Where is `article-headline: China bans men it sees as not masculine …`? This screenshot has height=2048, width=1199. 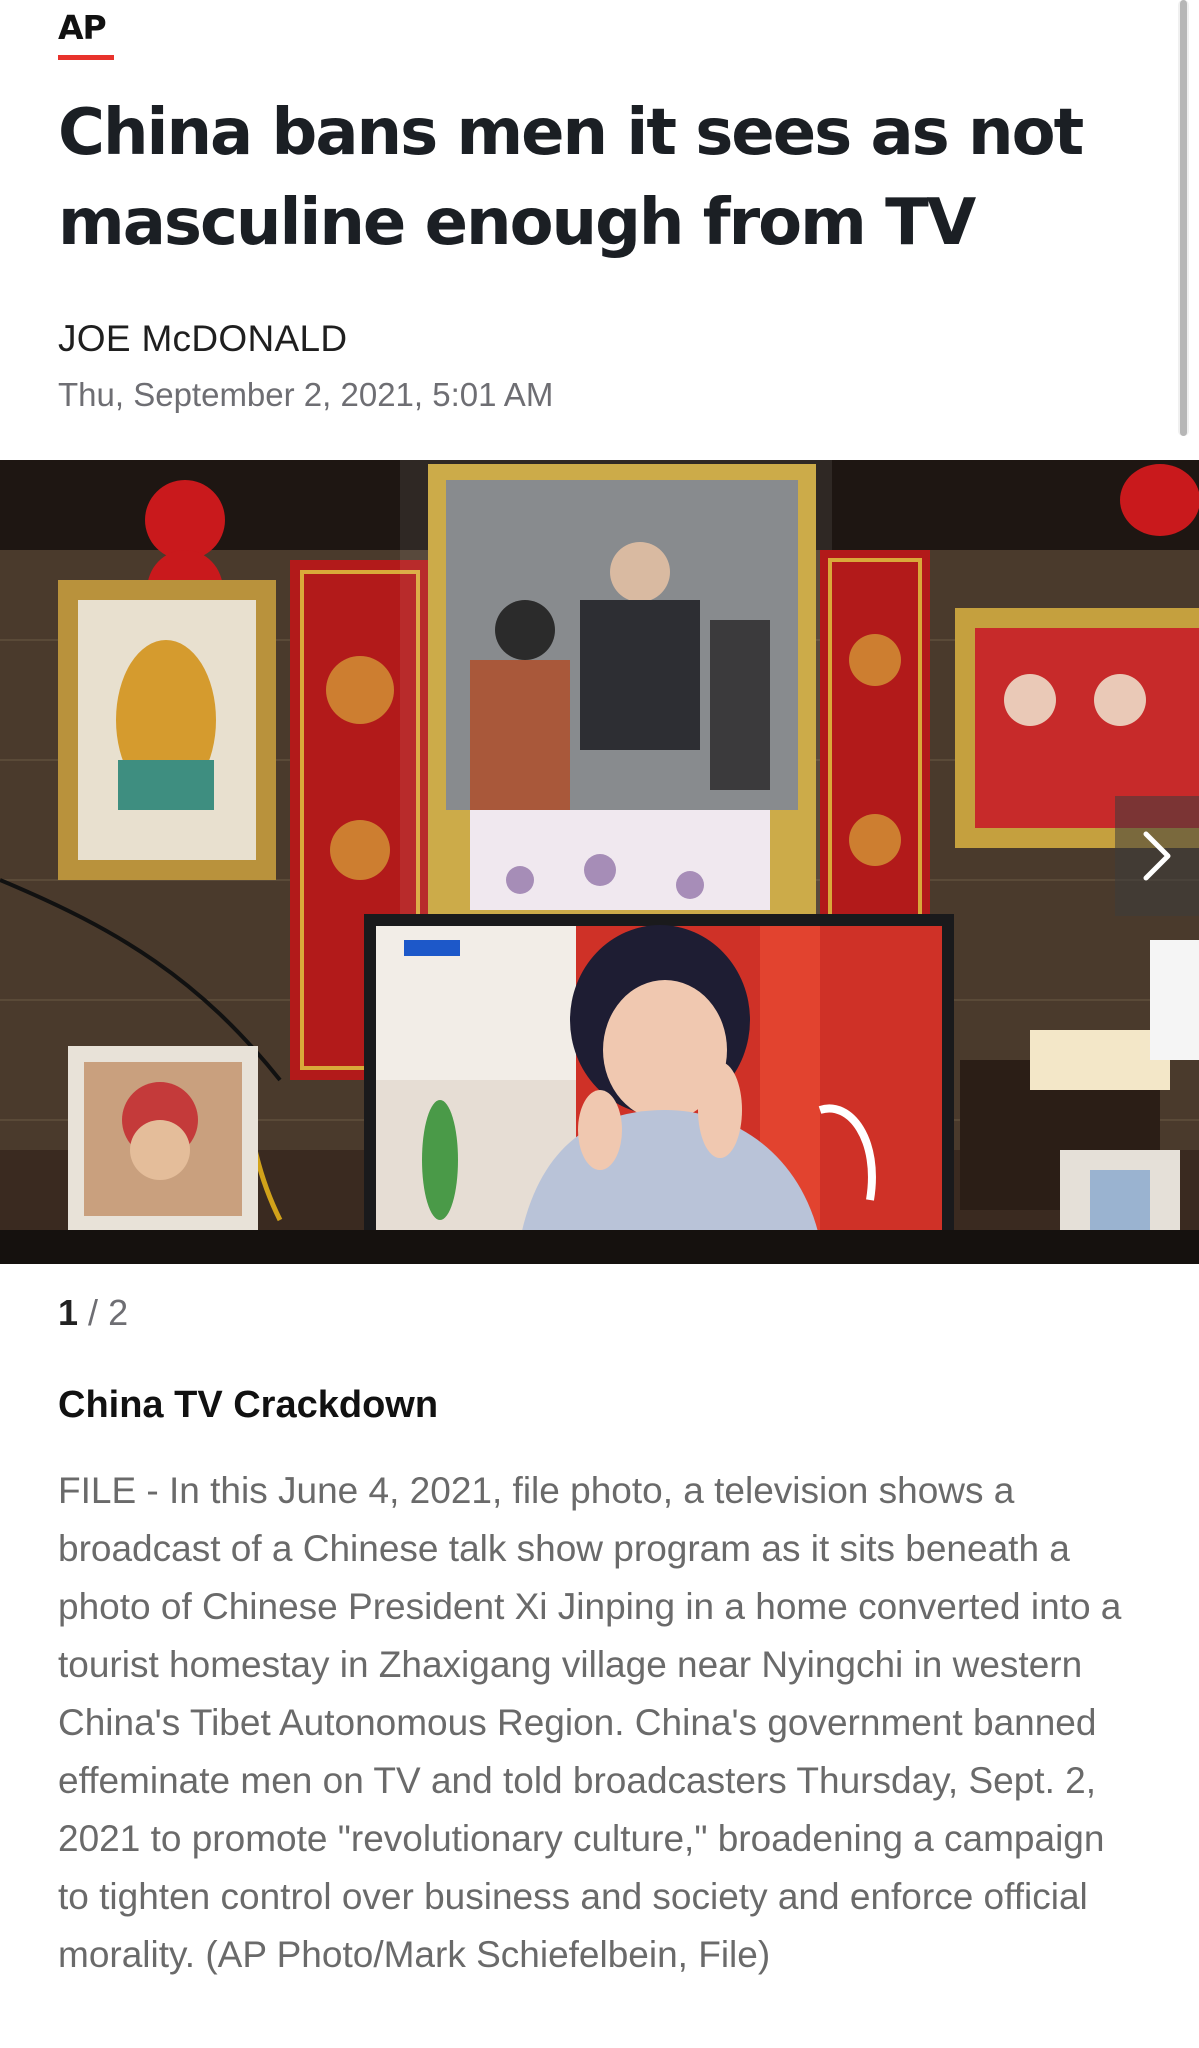 article-headline: China bans men it sees as not masculine … is located at coordinates (571, 178).